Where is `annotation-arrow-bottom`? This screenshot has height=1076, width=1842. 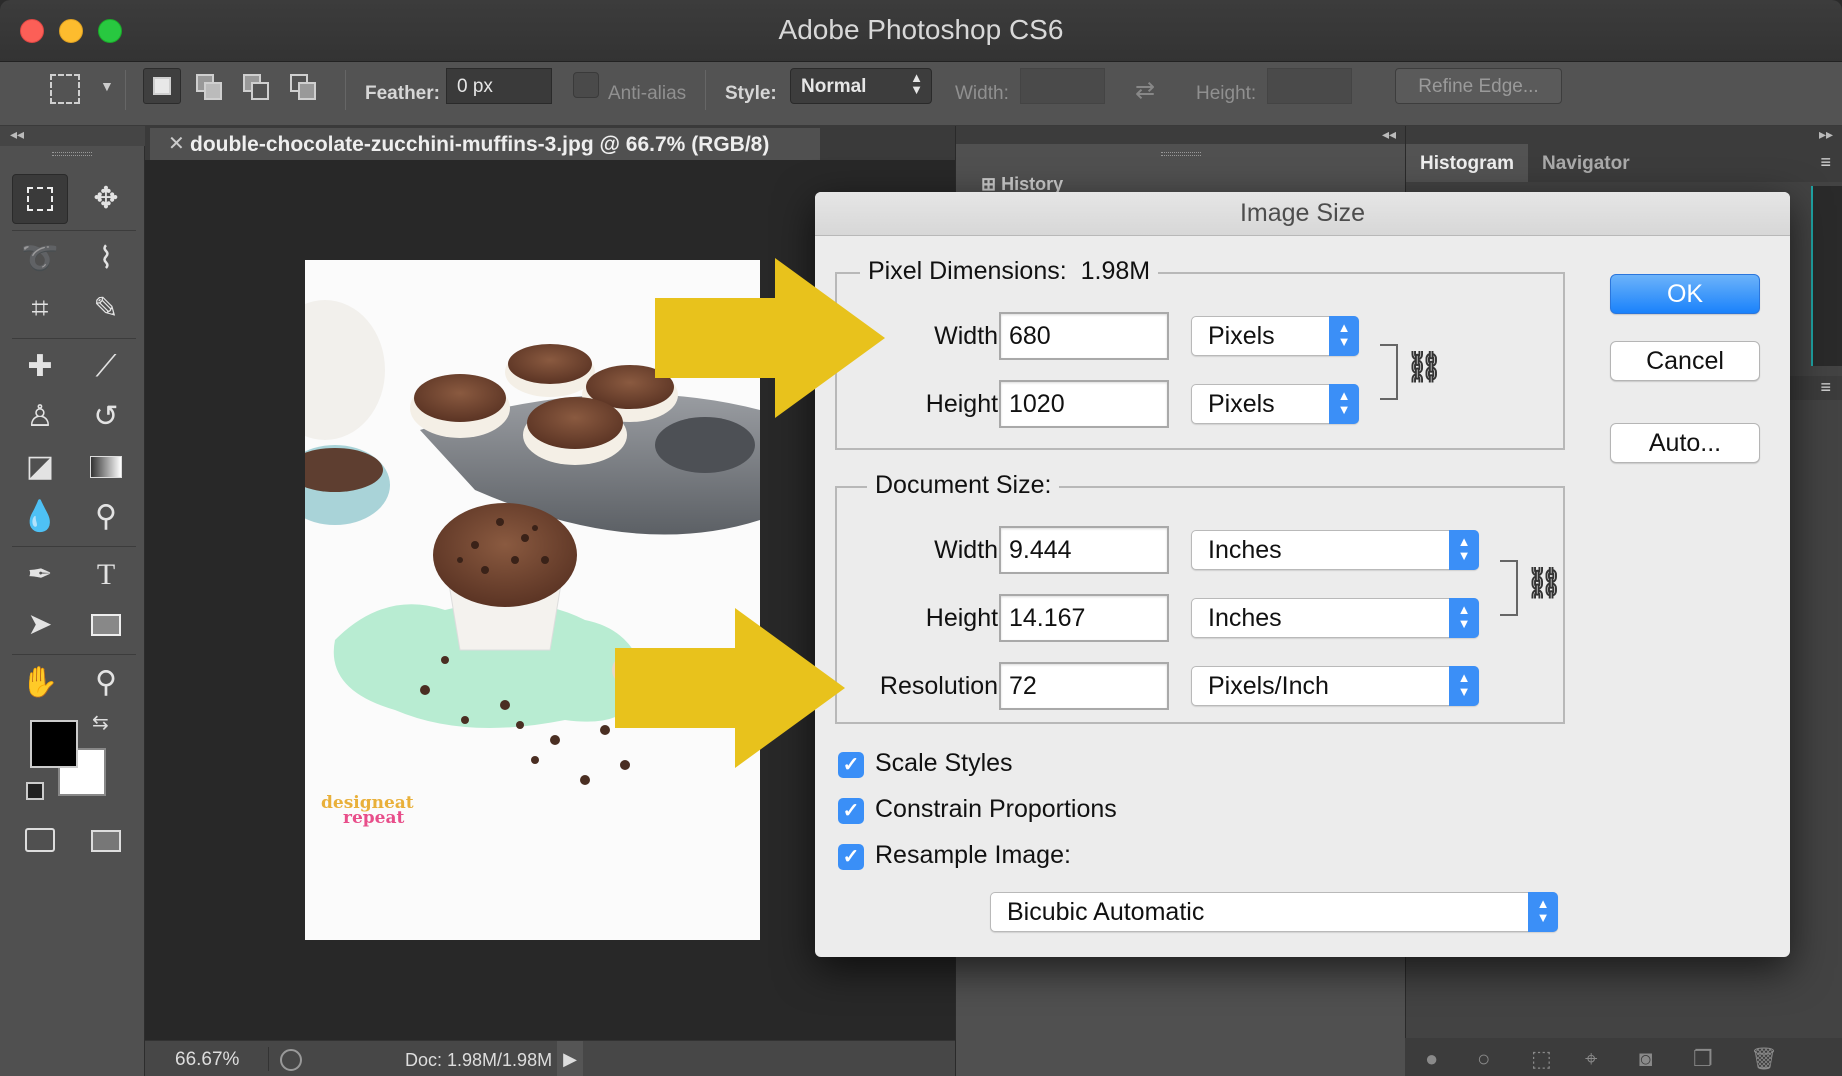
annotation-arrow-bottom is located at coordinates (730, 688).